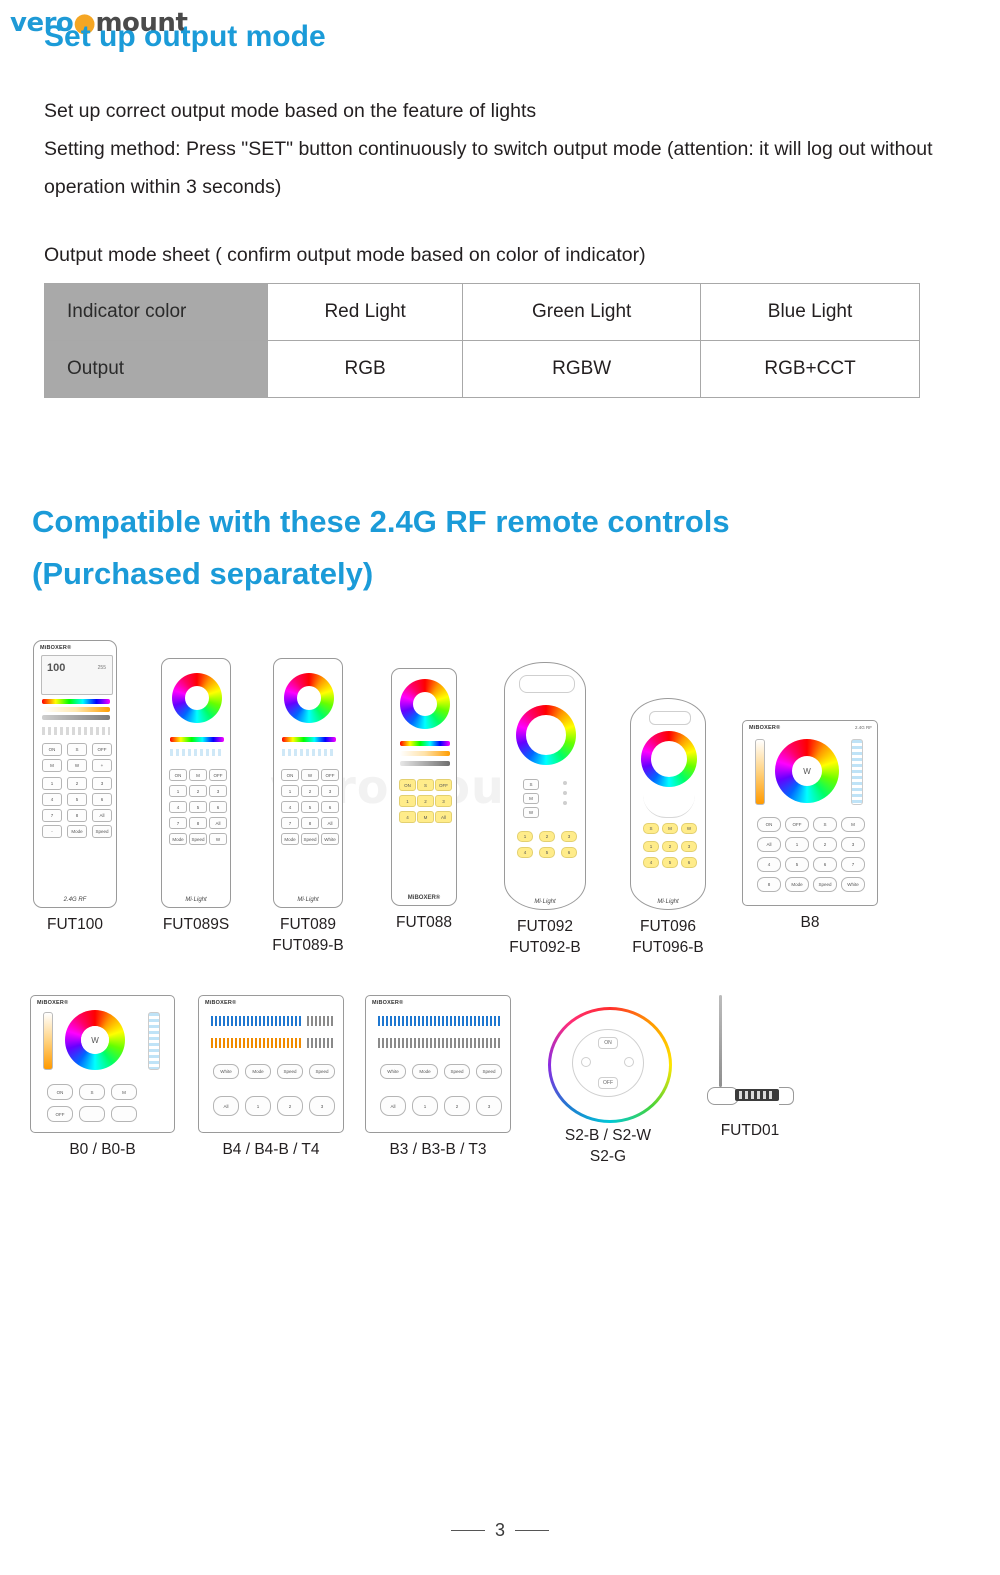 The width and height of the screenshot is (1000, 1575). I want to click on cct-bar-right, so click(320, 1021).